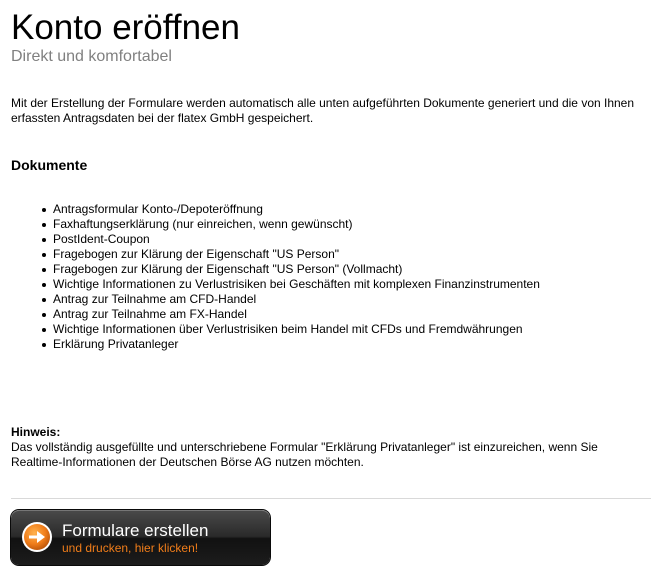 Image resolution: width=660 pixels, height=579 pixels. What do you see at coordinates (125, 27) in the screenshot?
I see `page-title: Konto eröffnen` at bounding box center [125, 27].